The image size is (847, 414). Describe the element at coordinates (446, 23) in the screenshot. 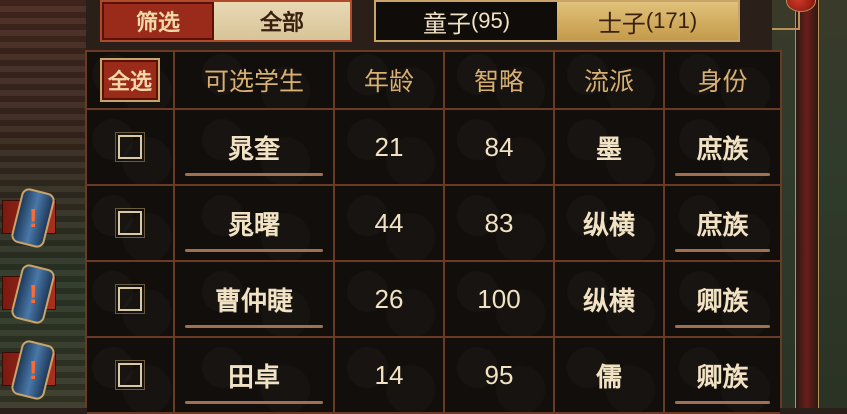

I see `tab-tongzi-label: 童子` at that location.